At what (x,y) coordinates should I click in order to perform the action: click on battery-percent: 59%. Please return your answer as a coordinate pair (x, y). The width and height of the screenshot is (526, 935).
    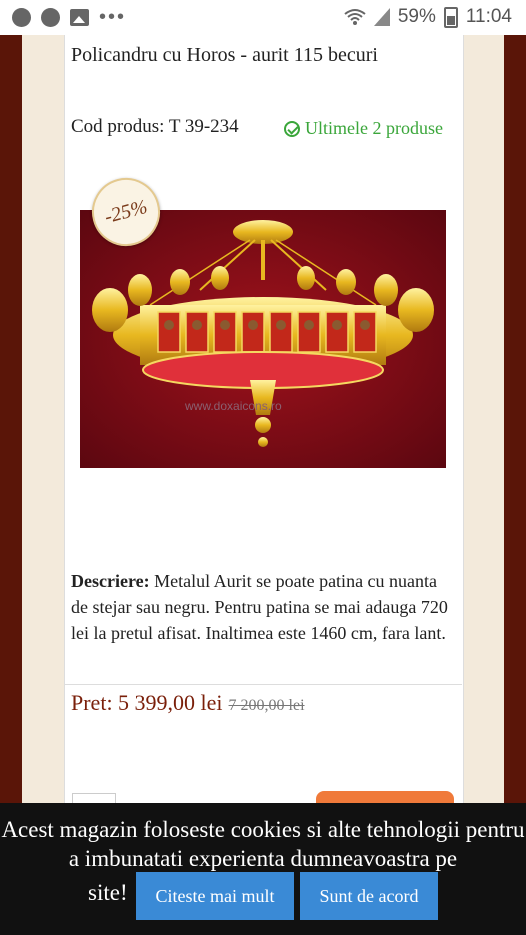
    Looking at the image, I should click on (416, 16).